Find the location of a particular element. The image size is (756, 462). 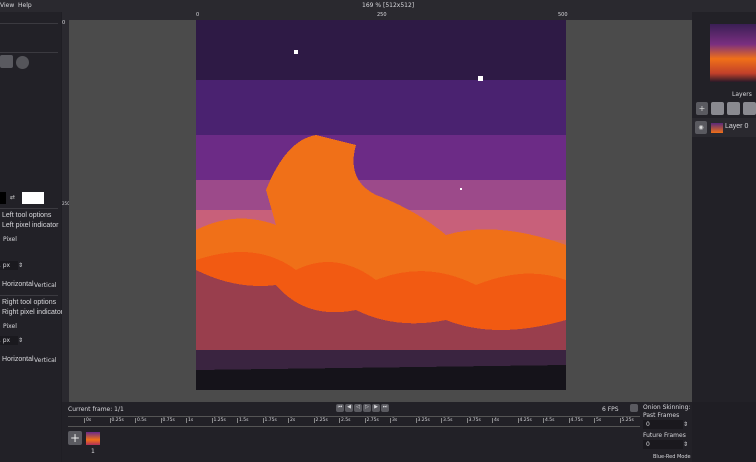

left-tool-options-title: Left tool options is located at coordinates (27, 215).